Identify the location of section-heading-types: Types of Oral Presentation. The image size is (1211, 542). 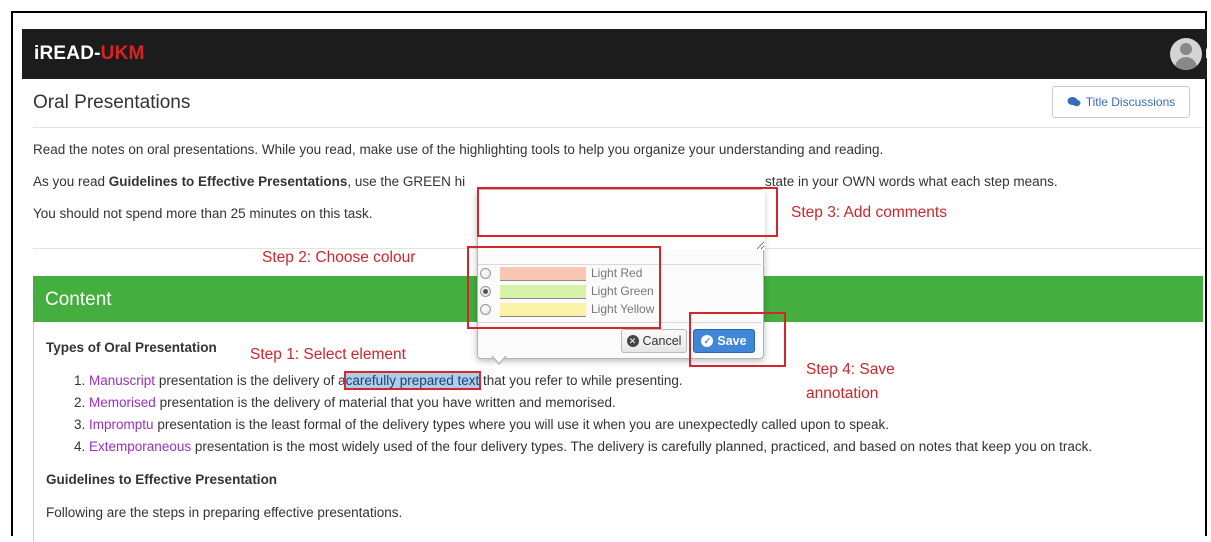
(131, 347).